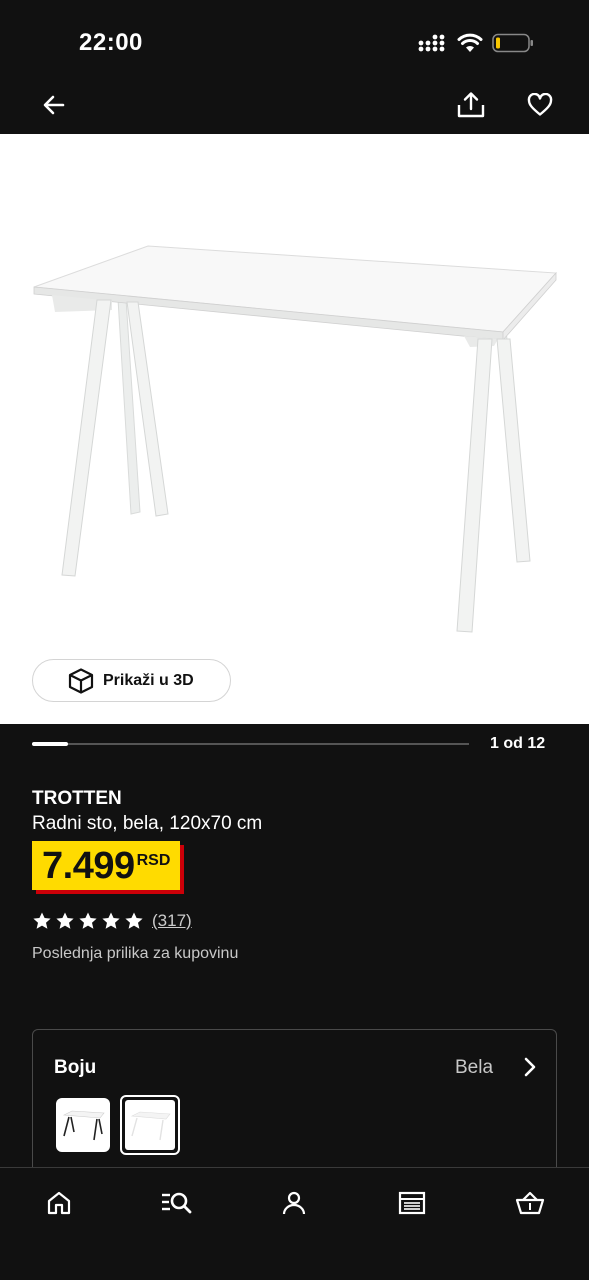  I want to click on nav-profile, so click(294, 1203).